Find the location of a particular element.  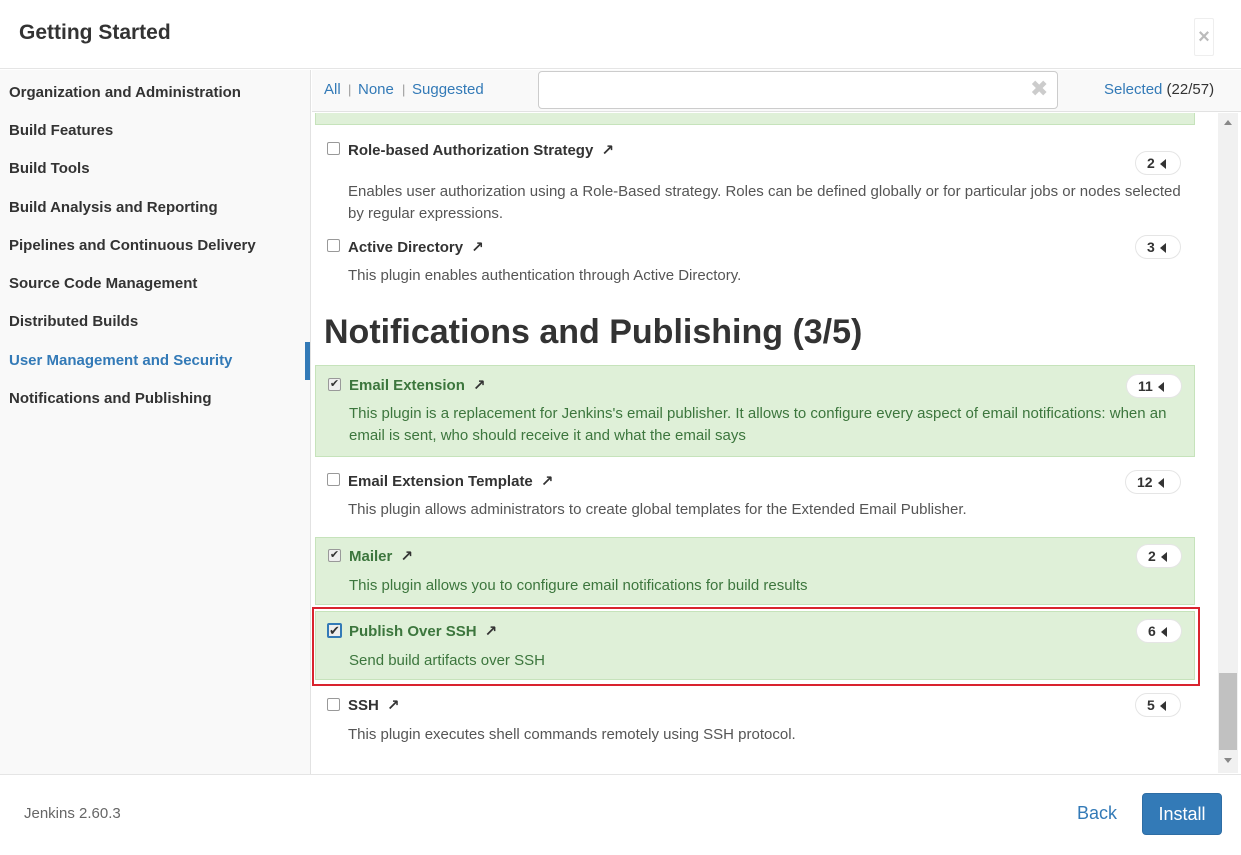

dependency-count: 12 is located at coordinates (1145, 482).